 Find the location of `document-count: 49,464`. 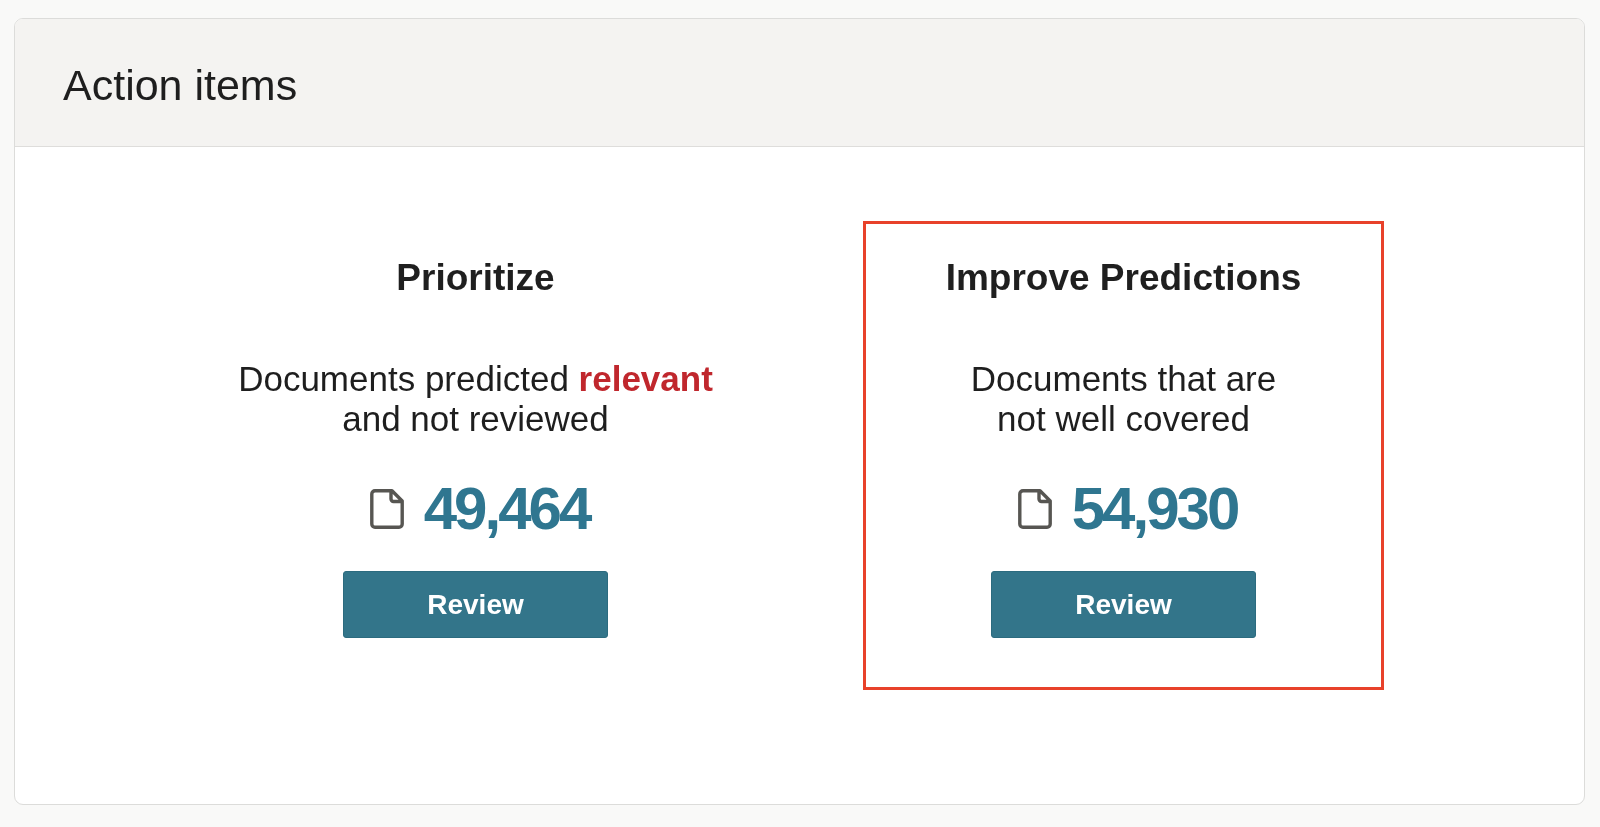

document-count: 49,464 is located at coordinates (506, 509).